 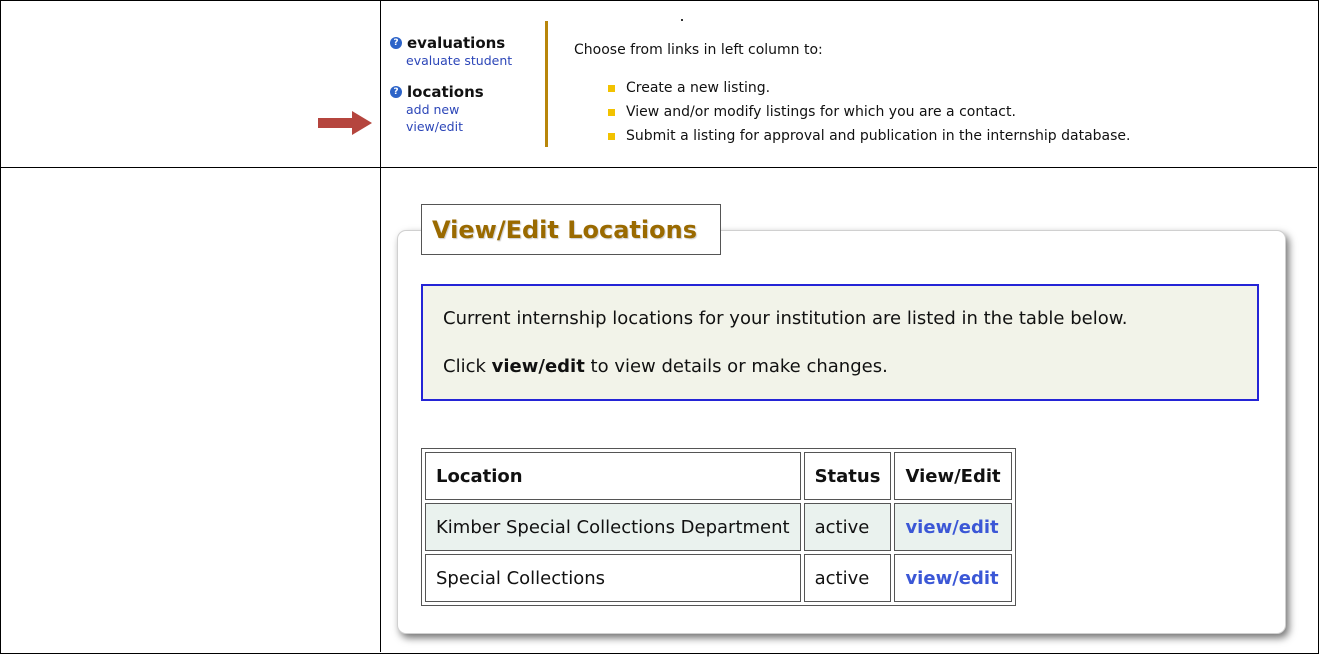 I want to click on column-header-status: Status, so click(x=847, y=476).